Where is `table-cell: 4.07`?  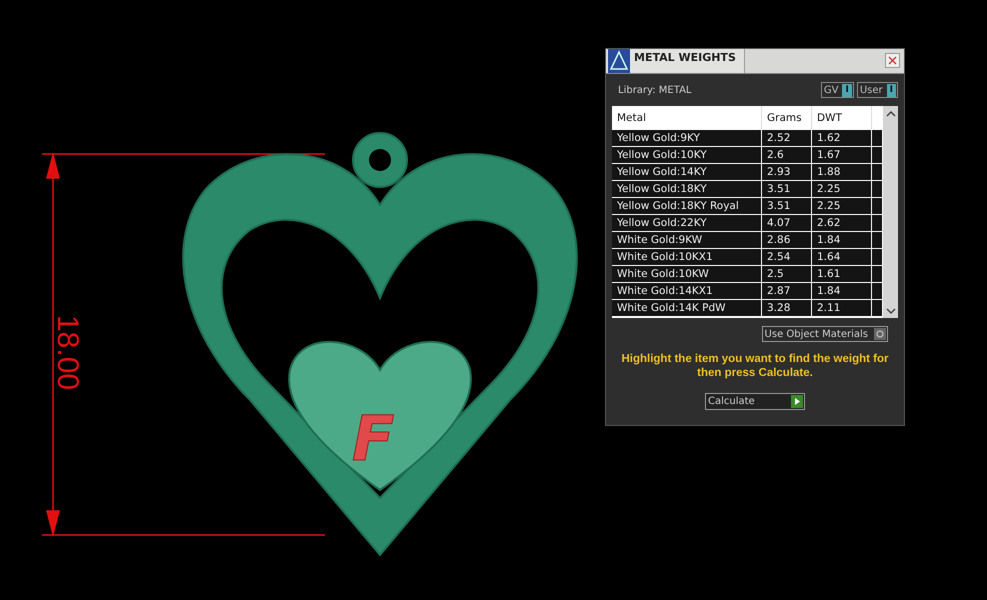
table-cell: 4.07 is located at coordinates (787, 223).